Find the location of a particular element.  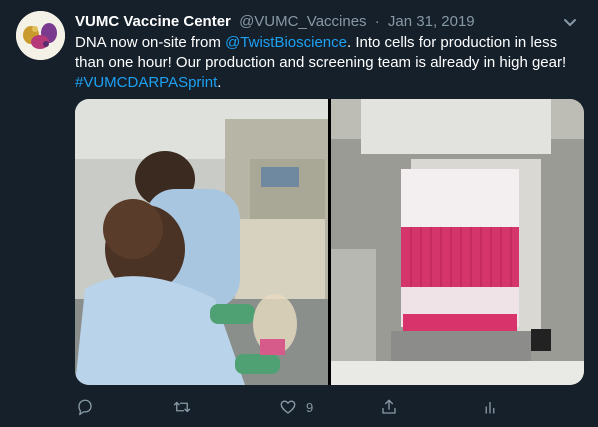

user-handle: @VUMC_Vaccines is located at coordinates (303, 21).